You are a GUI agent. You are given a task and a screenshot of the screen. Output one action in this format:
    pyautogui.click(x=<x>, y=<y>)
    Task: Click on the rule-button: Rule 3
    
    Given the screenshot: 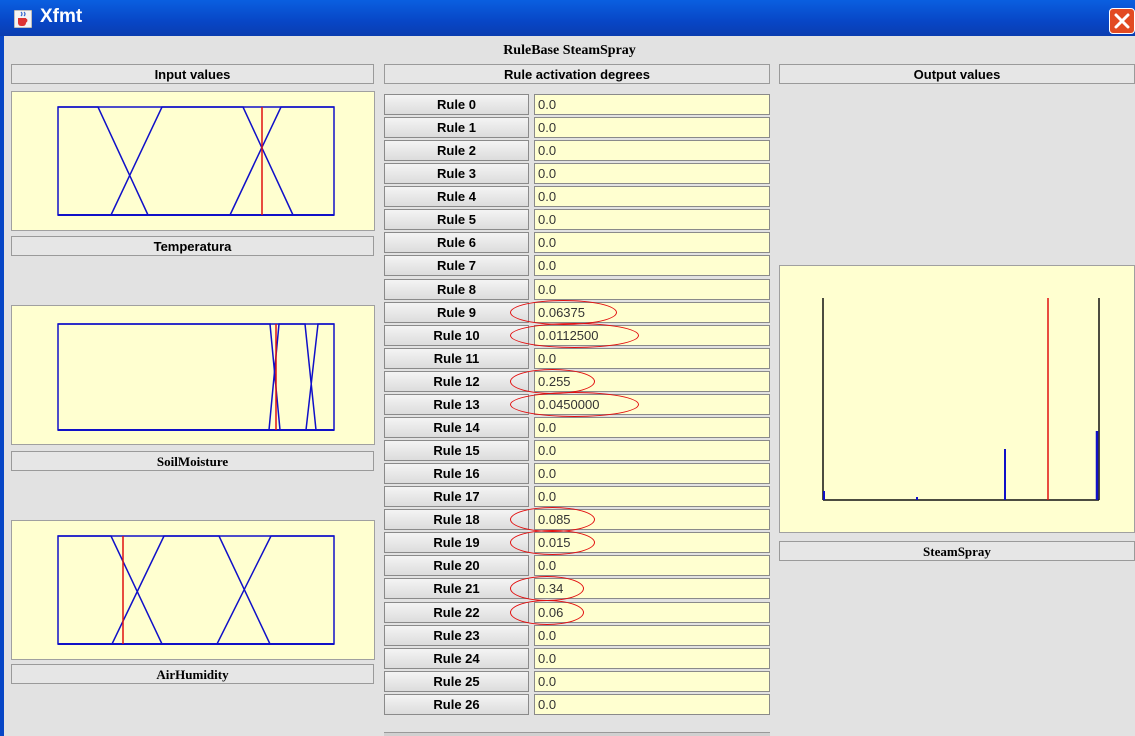 What is the action you would take?
    pyautogui.click(x=456, y=173)
    